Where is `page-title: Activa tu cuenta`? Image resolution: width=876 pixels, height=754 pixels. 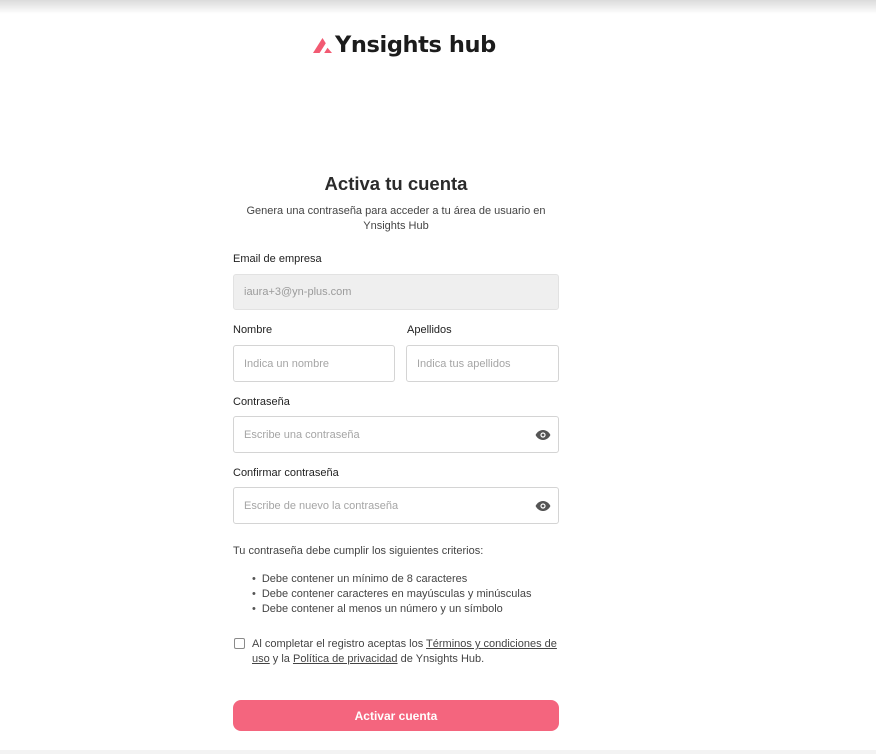
page-title: Activa tu cuenta is located at coordinates (396, 183).